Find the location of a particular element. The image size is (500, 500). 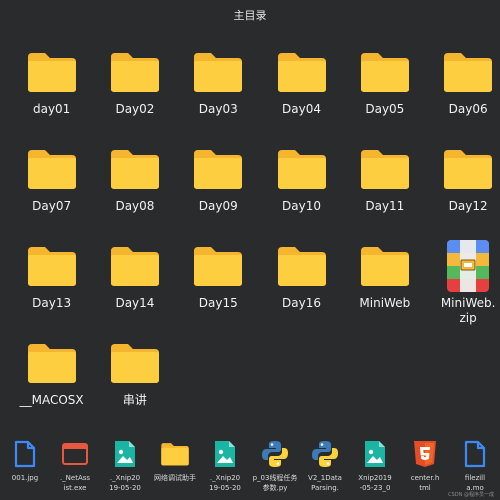

zip-archive-icon is located at coordinates (468, 266).